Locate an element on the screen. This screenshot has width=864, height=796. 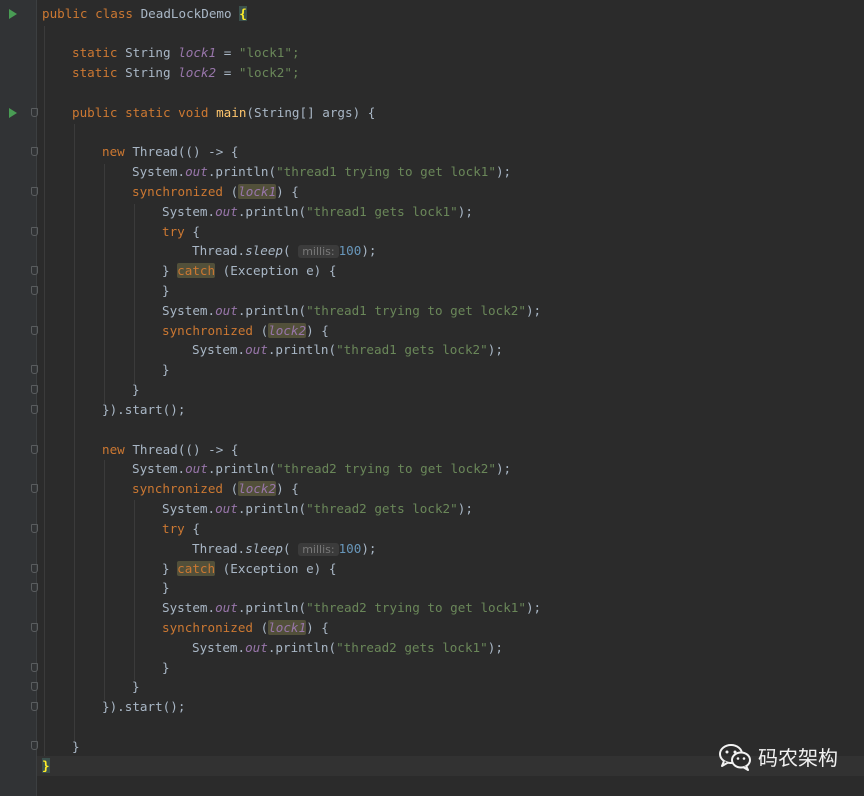
code-line: new Thread(() -> { is located at coordinates (170, 450).